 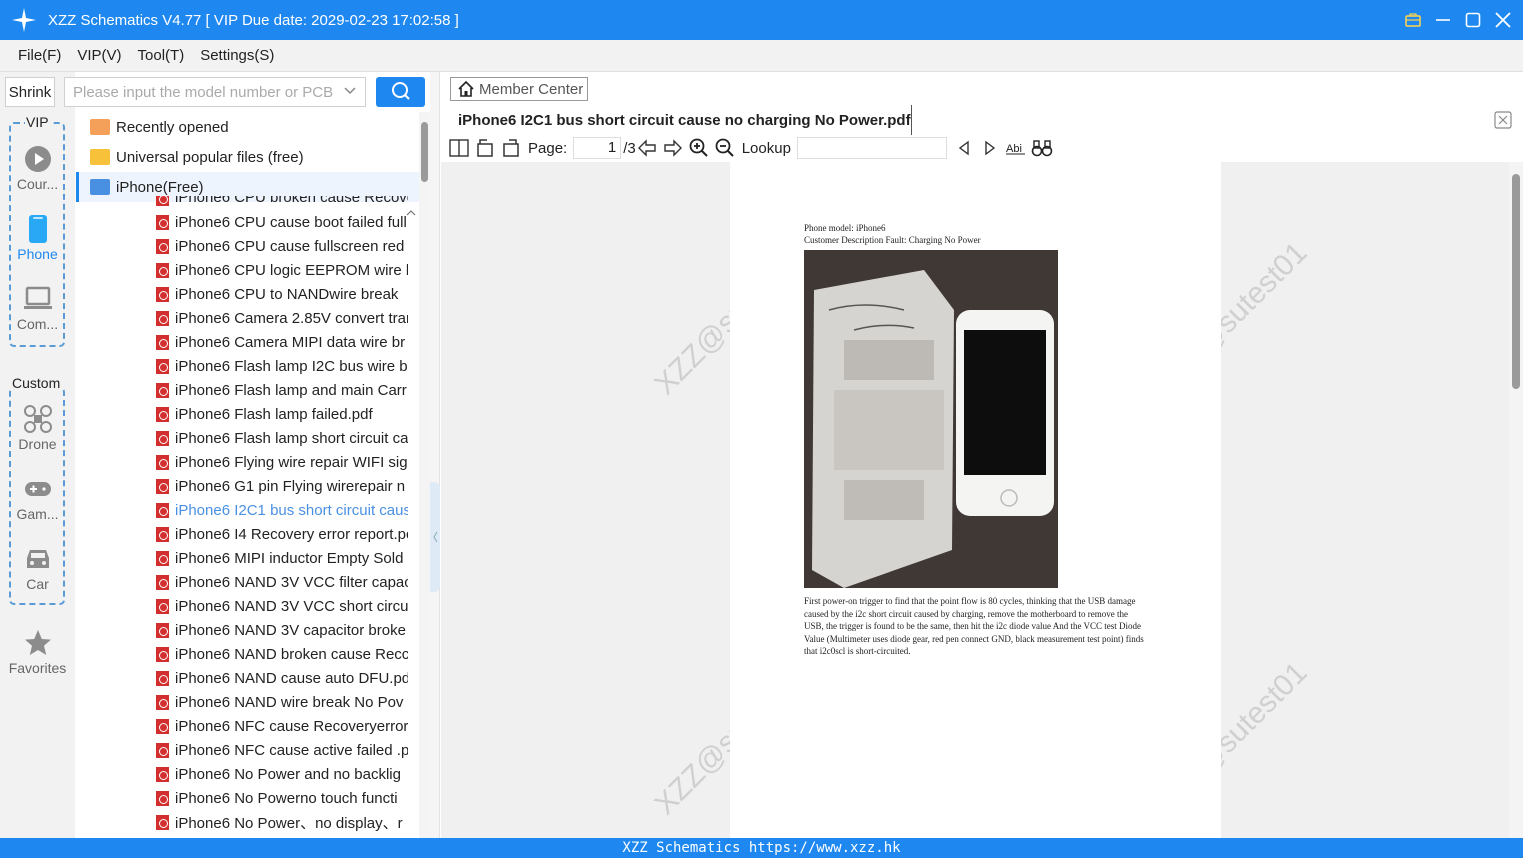 I want to click on rotate-left-icon, so click(x=485, y=148).